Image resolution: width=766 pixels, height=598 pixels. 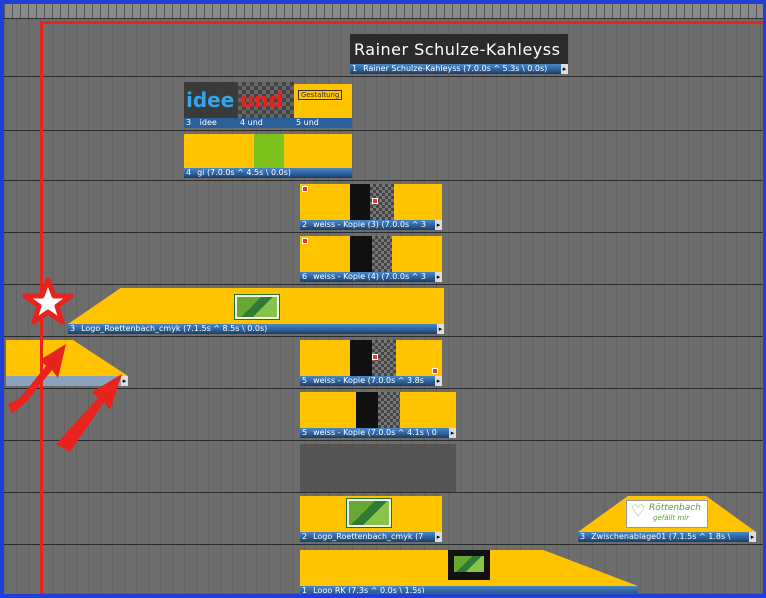 I want to click on zw-logo-text: Röttenbach, so click(x=675, y=508).